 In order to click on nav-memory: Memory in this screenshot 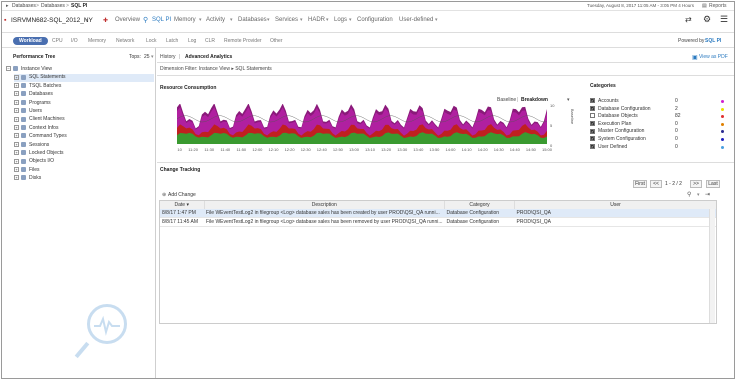, I will do `click(185, 20)`.